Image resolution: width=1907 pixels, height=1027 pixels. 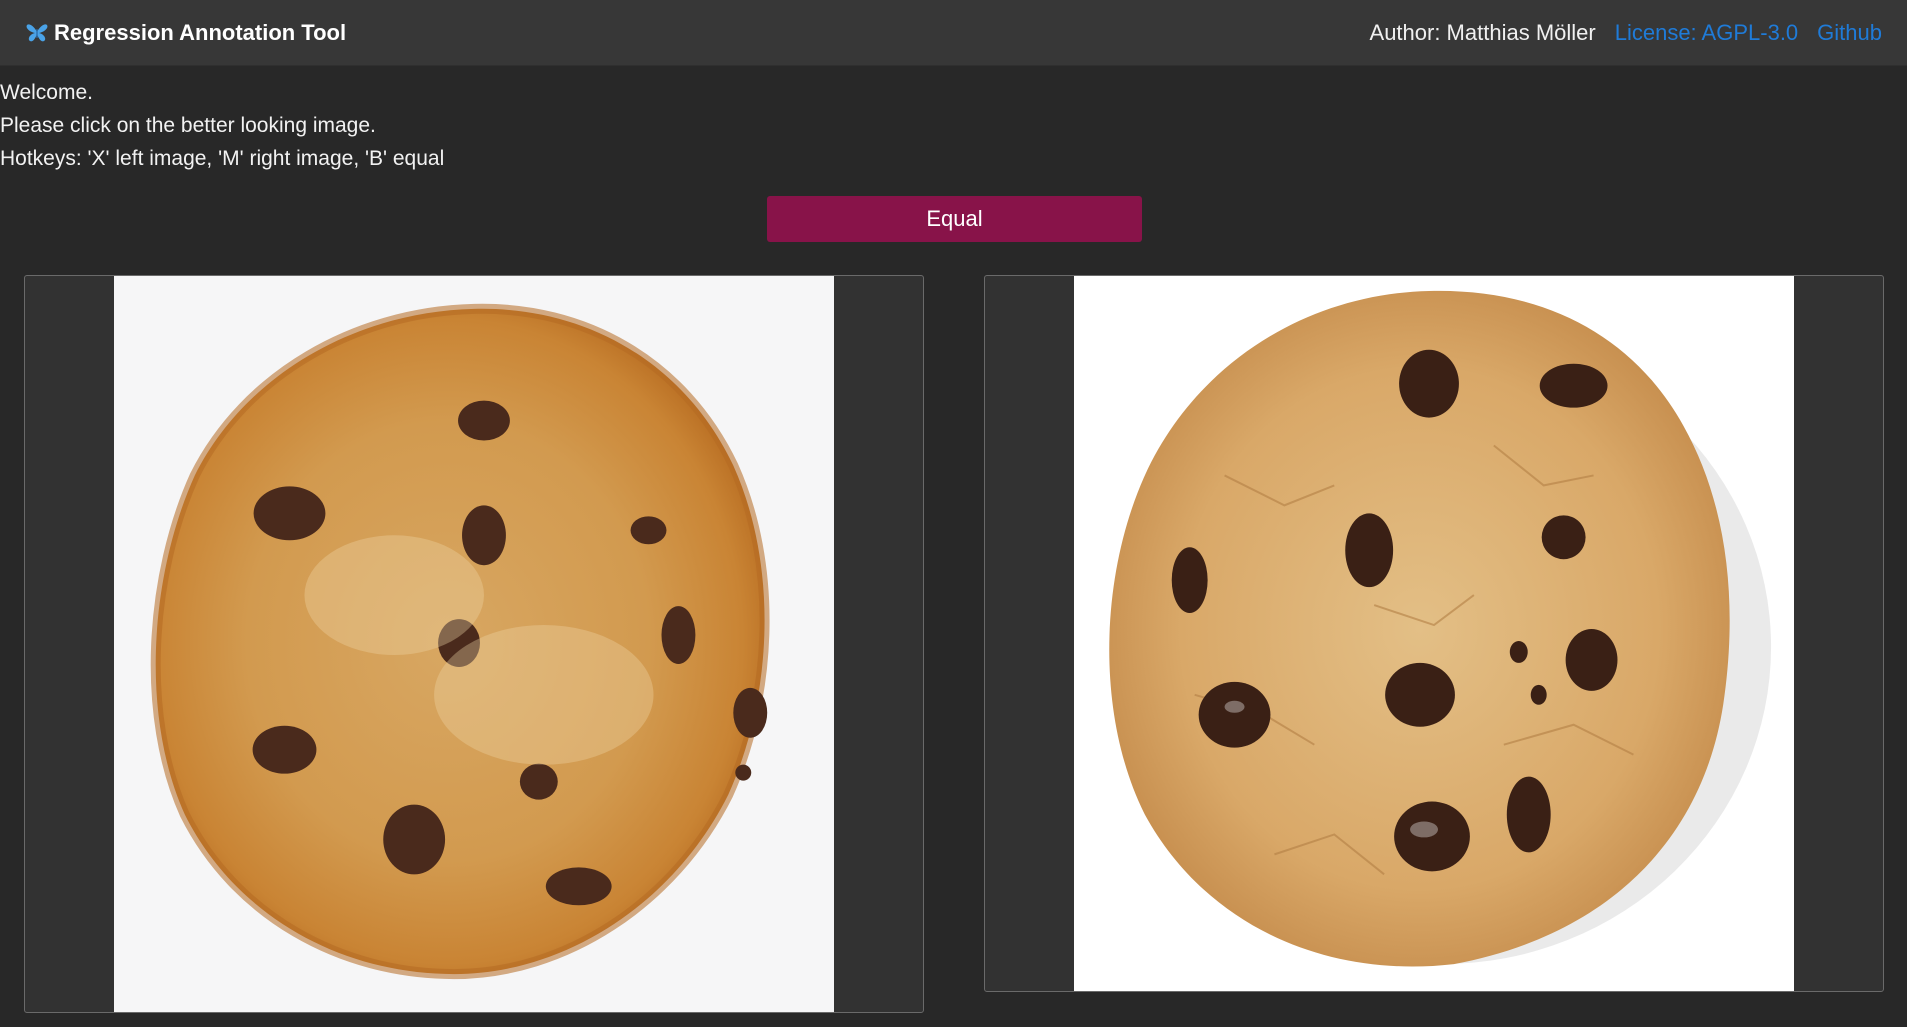 I want to click on github-link: Github, so click(x=1849, y=33).